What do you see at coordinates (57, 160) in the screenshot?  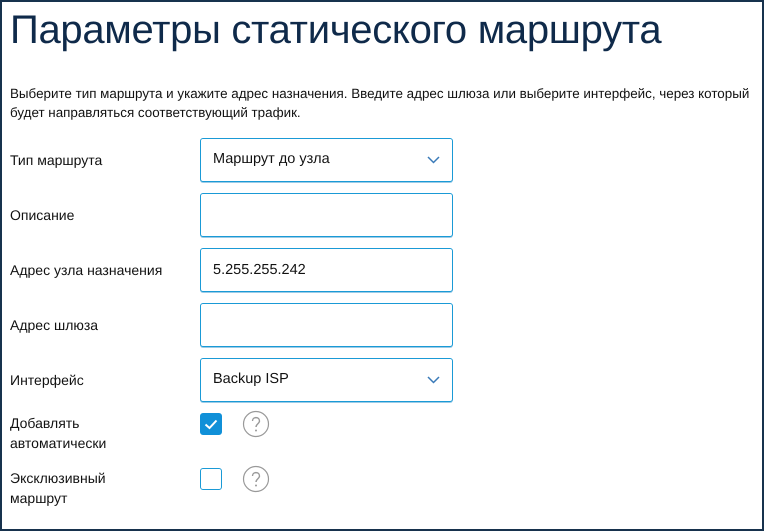 I see `field-label: Тип маршрута` at bounding box center [57, 160].